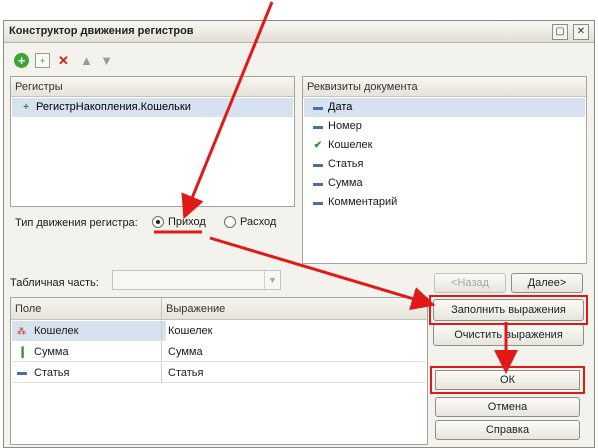 This screenshot has height=448, width=598. I want to click on column-divider, so click(161, 309).